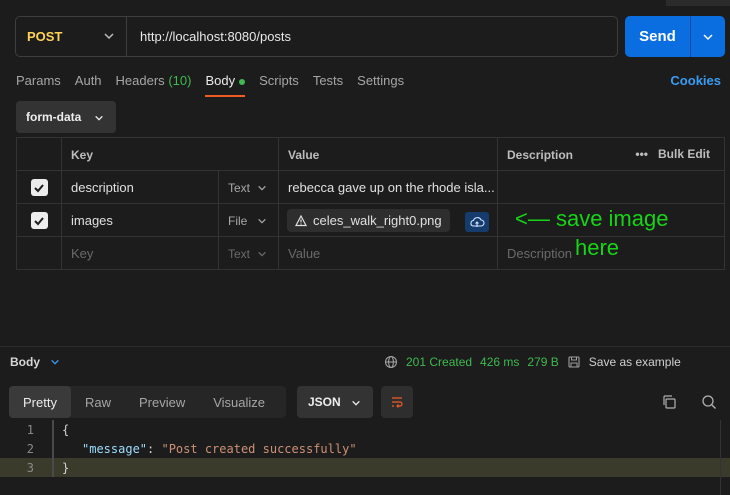  I want to click on search-icon, so click(709, 403).